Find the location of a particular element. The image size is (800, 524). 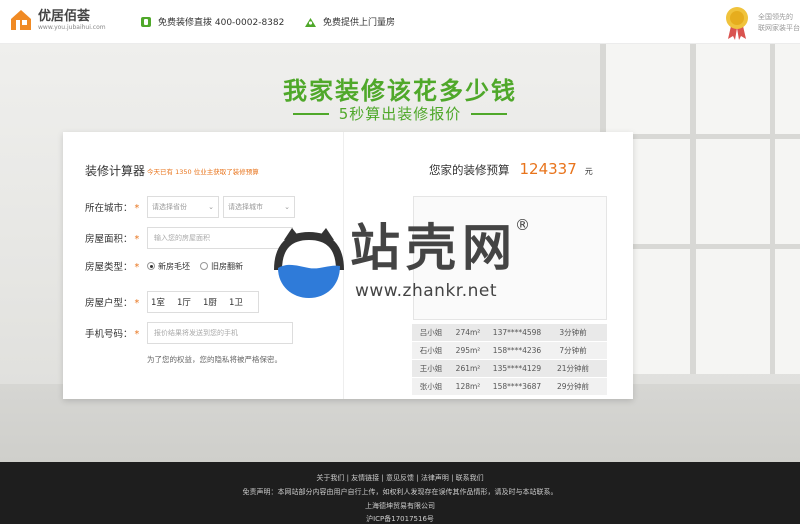

footer-links: 关于我们 | 友情链接 | 意见反馈 | 法律声明 | 联系我们 is located at coordinates (400, 478).